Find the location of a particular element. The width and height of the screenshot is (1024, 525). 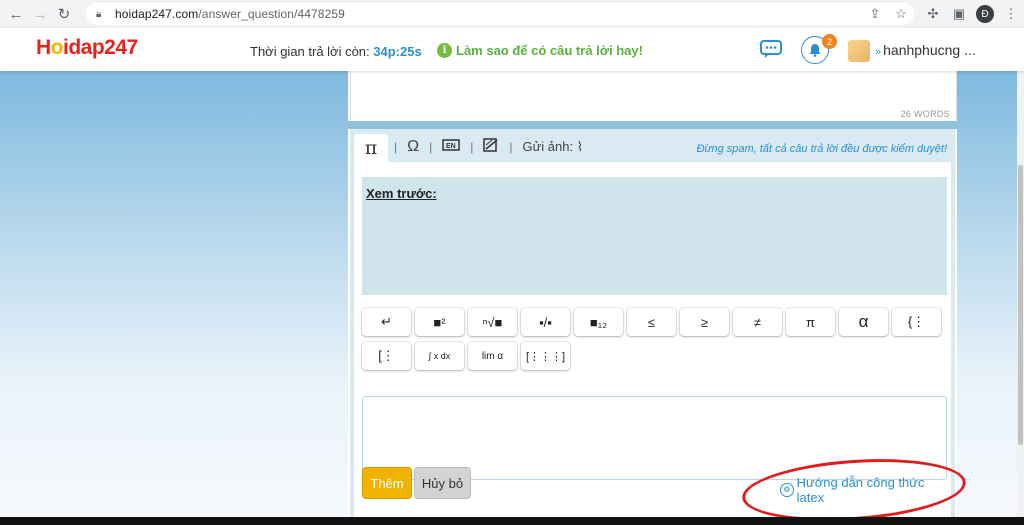

bookmark-star-icon: ☆ is located at coordinates (901, 14).